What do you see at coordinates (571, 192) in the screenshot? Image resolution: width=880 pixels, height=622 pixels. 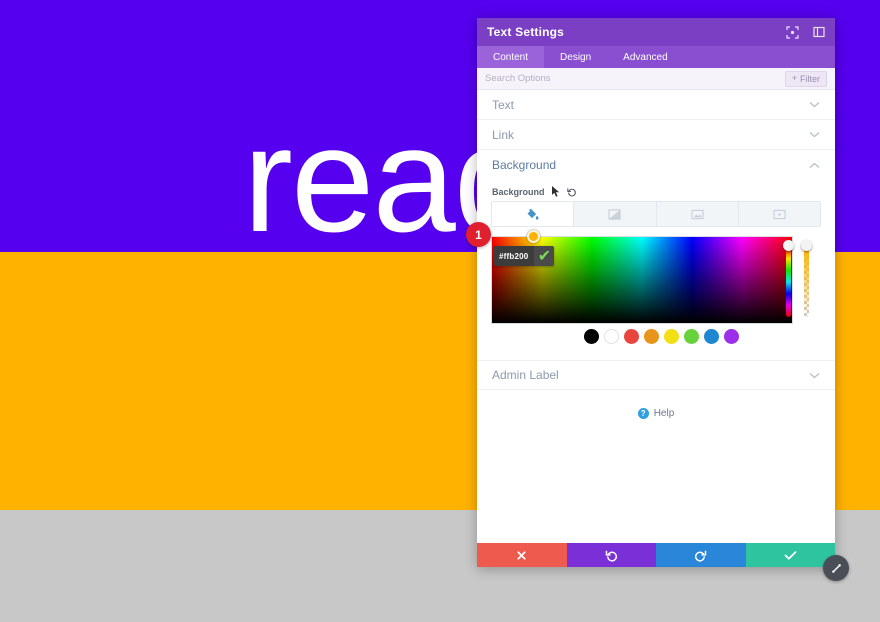 I see `reset-icon` at bounding box center [571, 192].